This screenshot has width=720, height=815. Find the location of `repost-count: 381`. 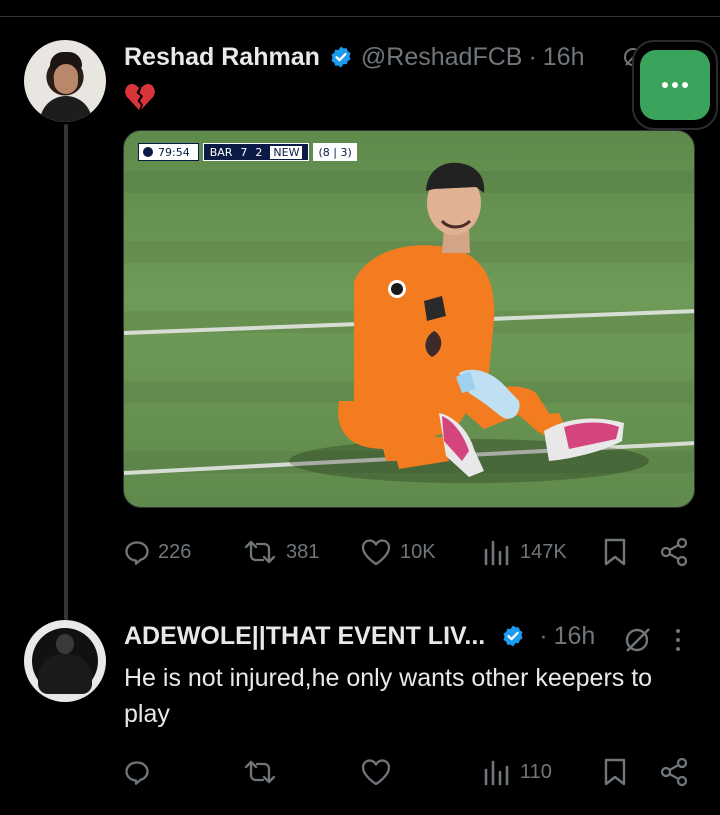

repost-count: 381 is located at coordinates (303, 551).